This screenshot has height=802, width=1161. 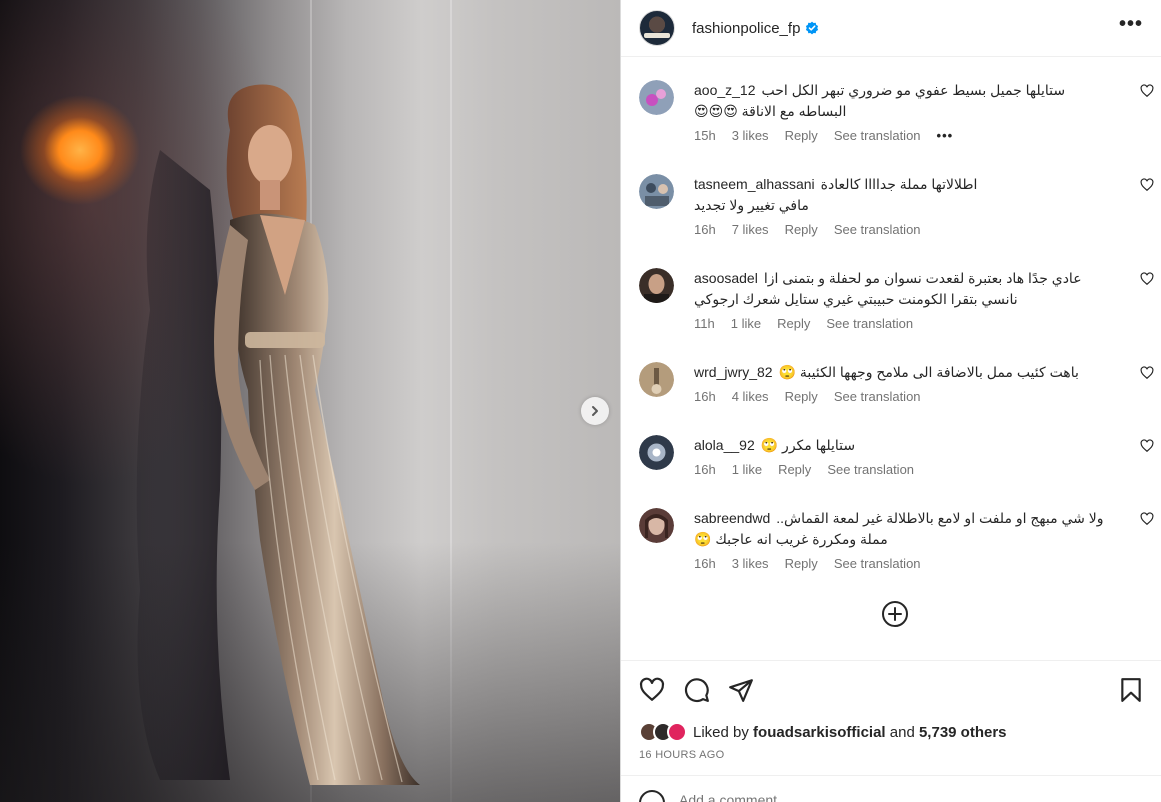 What do you see at coordinates (732, 518) in the screenshot?
I see `commenter-username: sabreendwd` at bounding box center [732, 518].